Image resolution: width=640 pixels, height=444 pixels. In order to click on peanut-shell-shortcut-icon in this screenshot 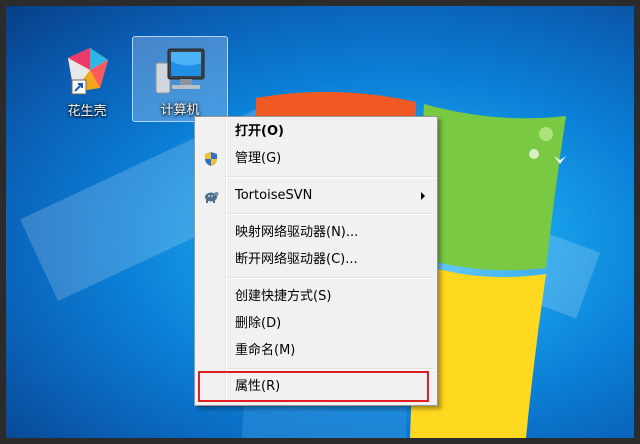, I will do `click(88, 71)`.